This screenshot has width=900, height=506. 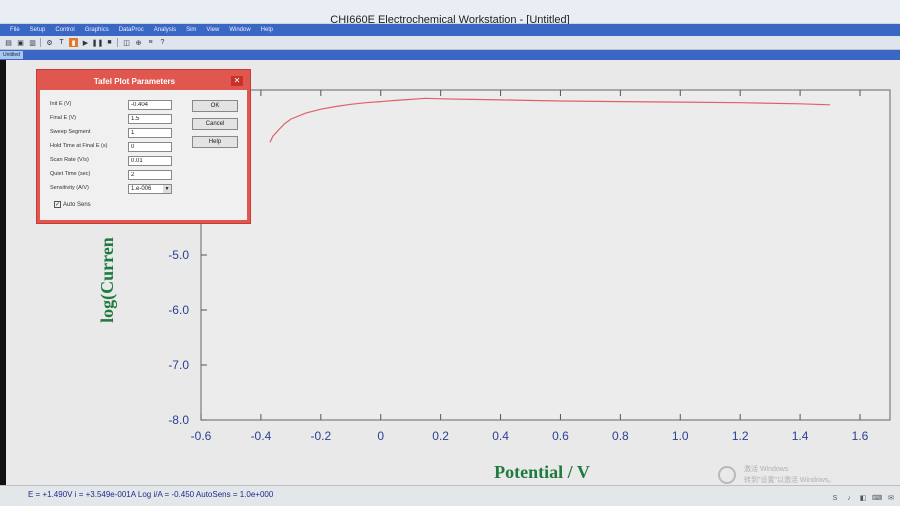 I want to click on x-tick-label: 0.2, so click(x=440, y=436).